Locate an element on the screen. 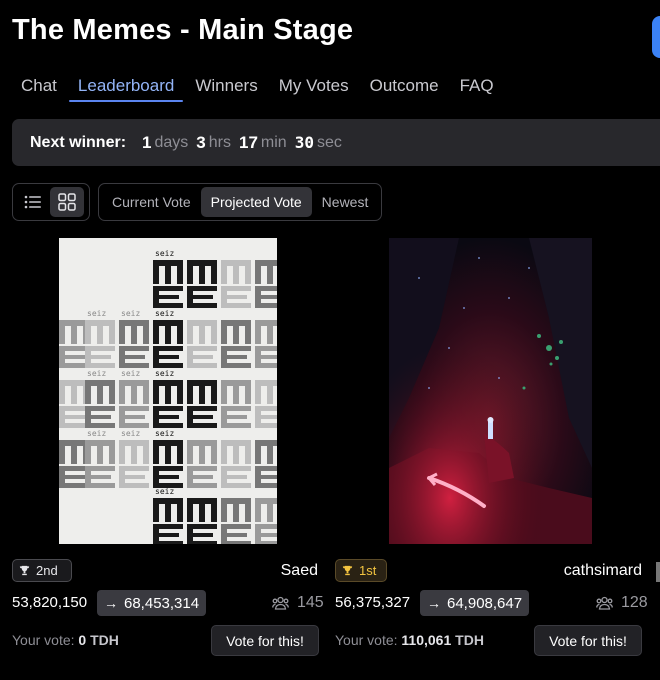 This screenshot has height=680, width=660. rank-badge: 1st is located at coordinates (361, 570).